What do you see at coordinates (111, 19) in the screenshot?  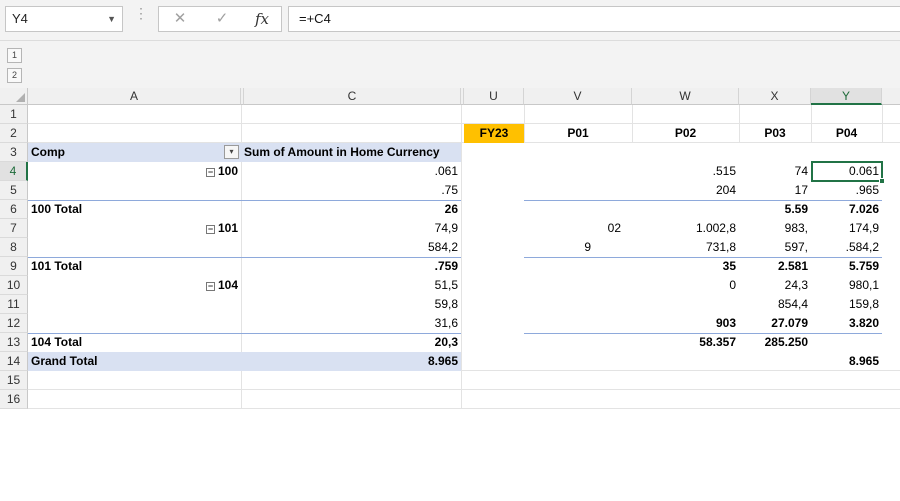 I see `chevron-down-icon: ▼` at bounding box center [111, 19].